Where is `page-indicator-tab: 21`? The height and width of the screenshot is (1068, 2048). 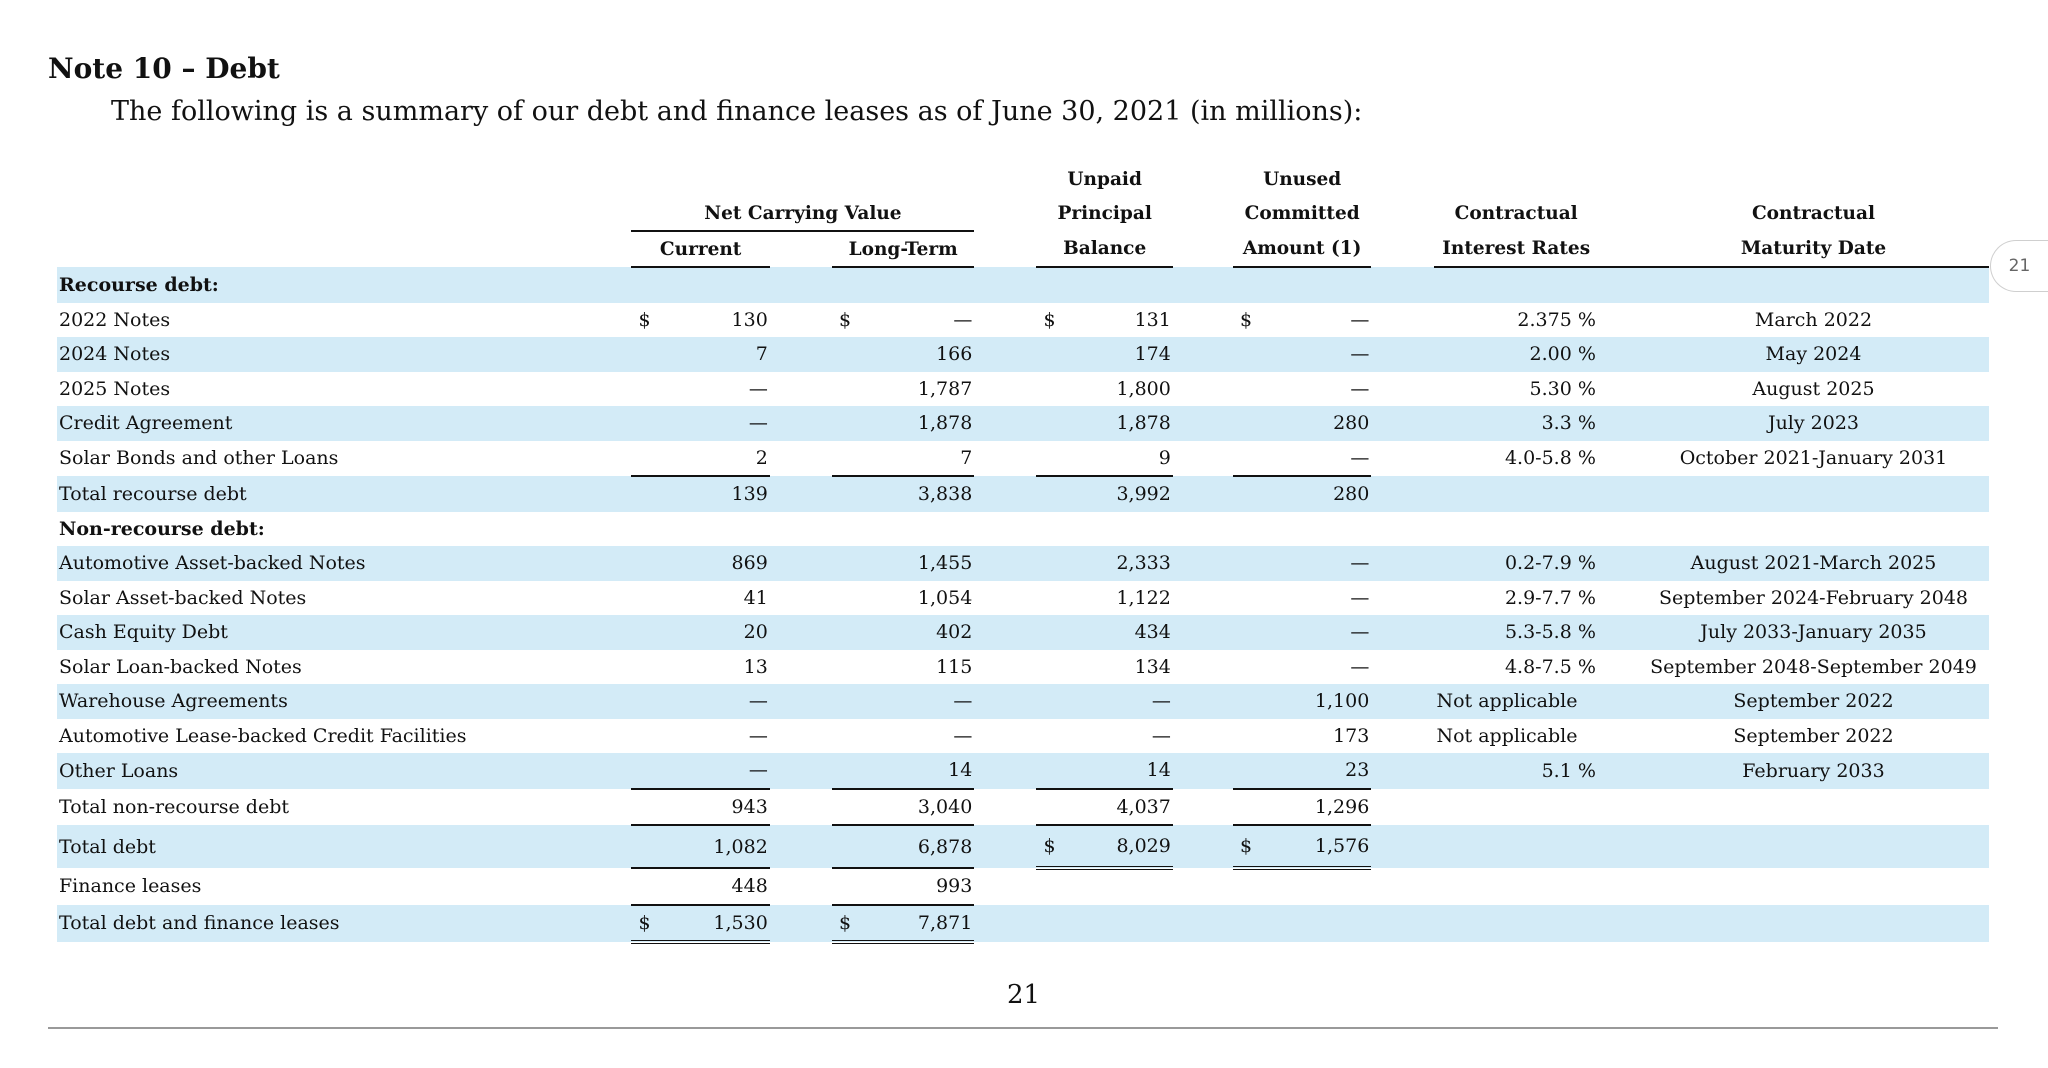
page-indicator-tab: 21 is located at coordinates (2019, 266).